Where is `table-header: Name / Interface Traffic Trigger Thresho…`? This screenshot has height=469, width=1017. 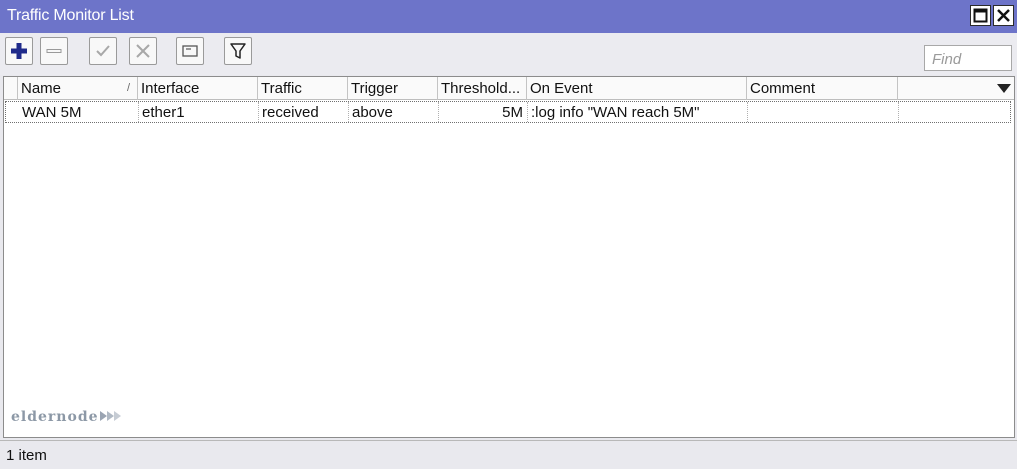
table-header: Name / Interface Traffic Trigger Thresho… is located at coordinates (509, 88).